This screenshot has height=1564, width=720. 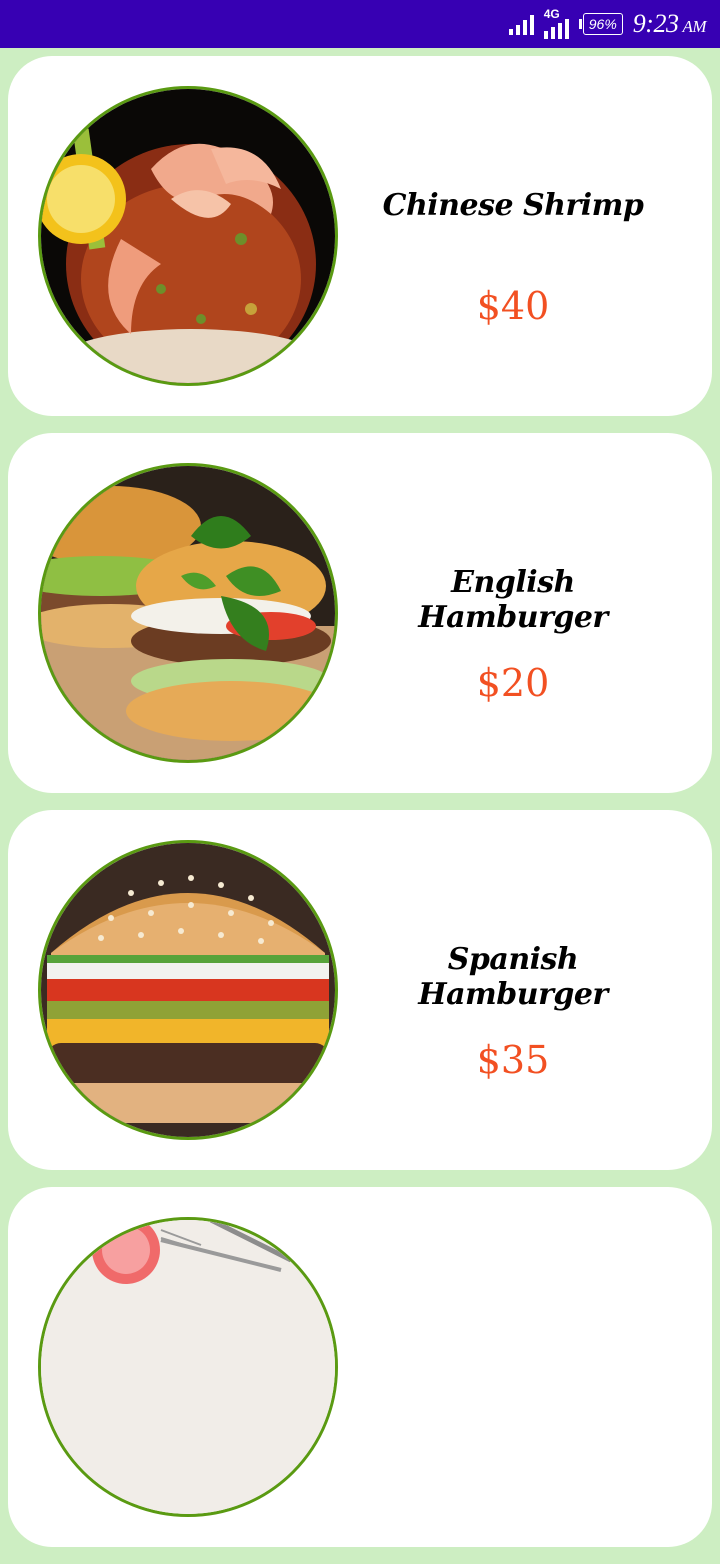 I want to click on shrimp-cocktail-image, so click(x=188, y=236).